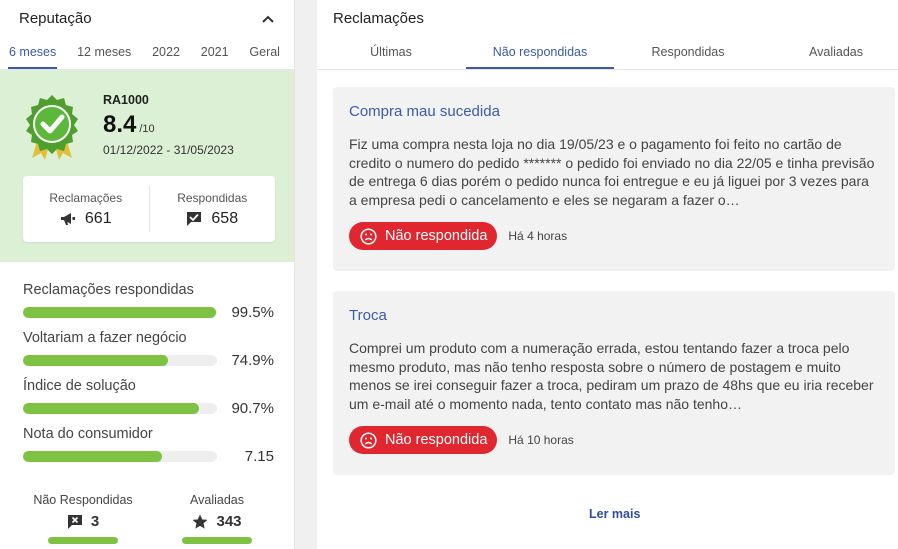  What do you see at coordinates (212, 197) in the screenshot?
I see `answered-count-label: Respondidas` at bounding box center [212, 197].